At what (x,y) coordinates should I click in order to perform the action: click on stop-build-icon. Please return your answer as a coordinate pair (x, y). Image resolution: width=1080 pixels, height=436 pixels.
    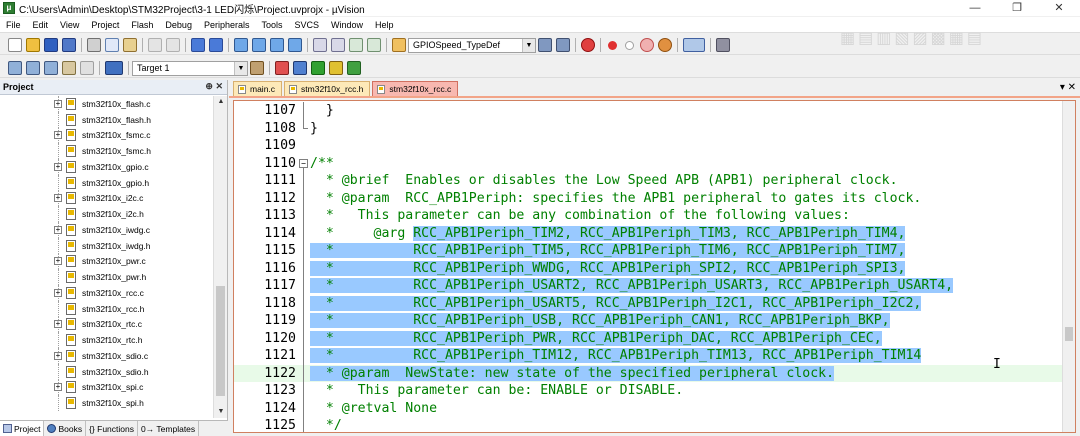
    Looking at the image, I should click on (87, 68).